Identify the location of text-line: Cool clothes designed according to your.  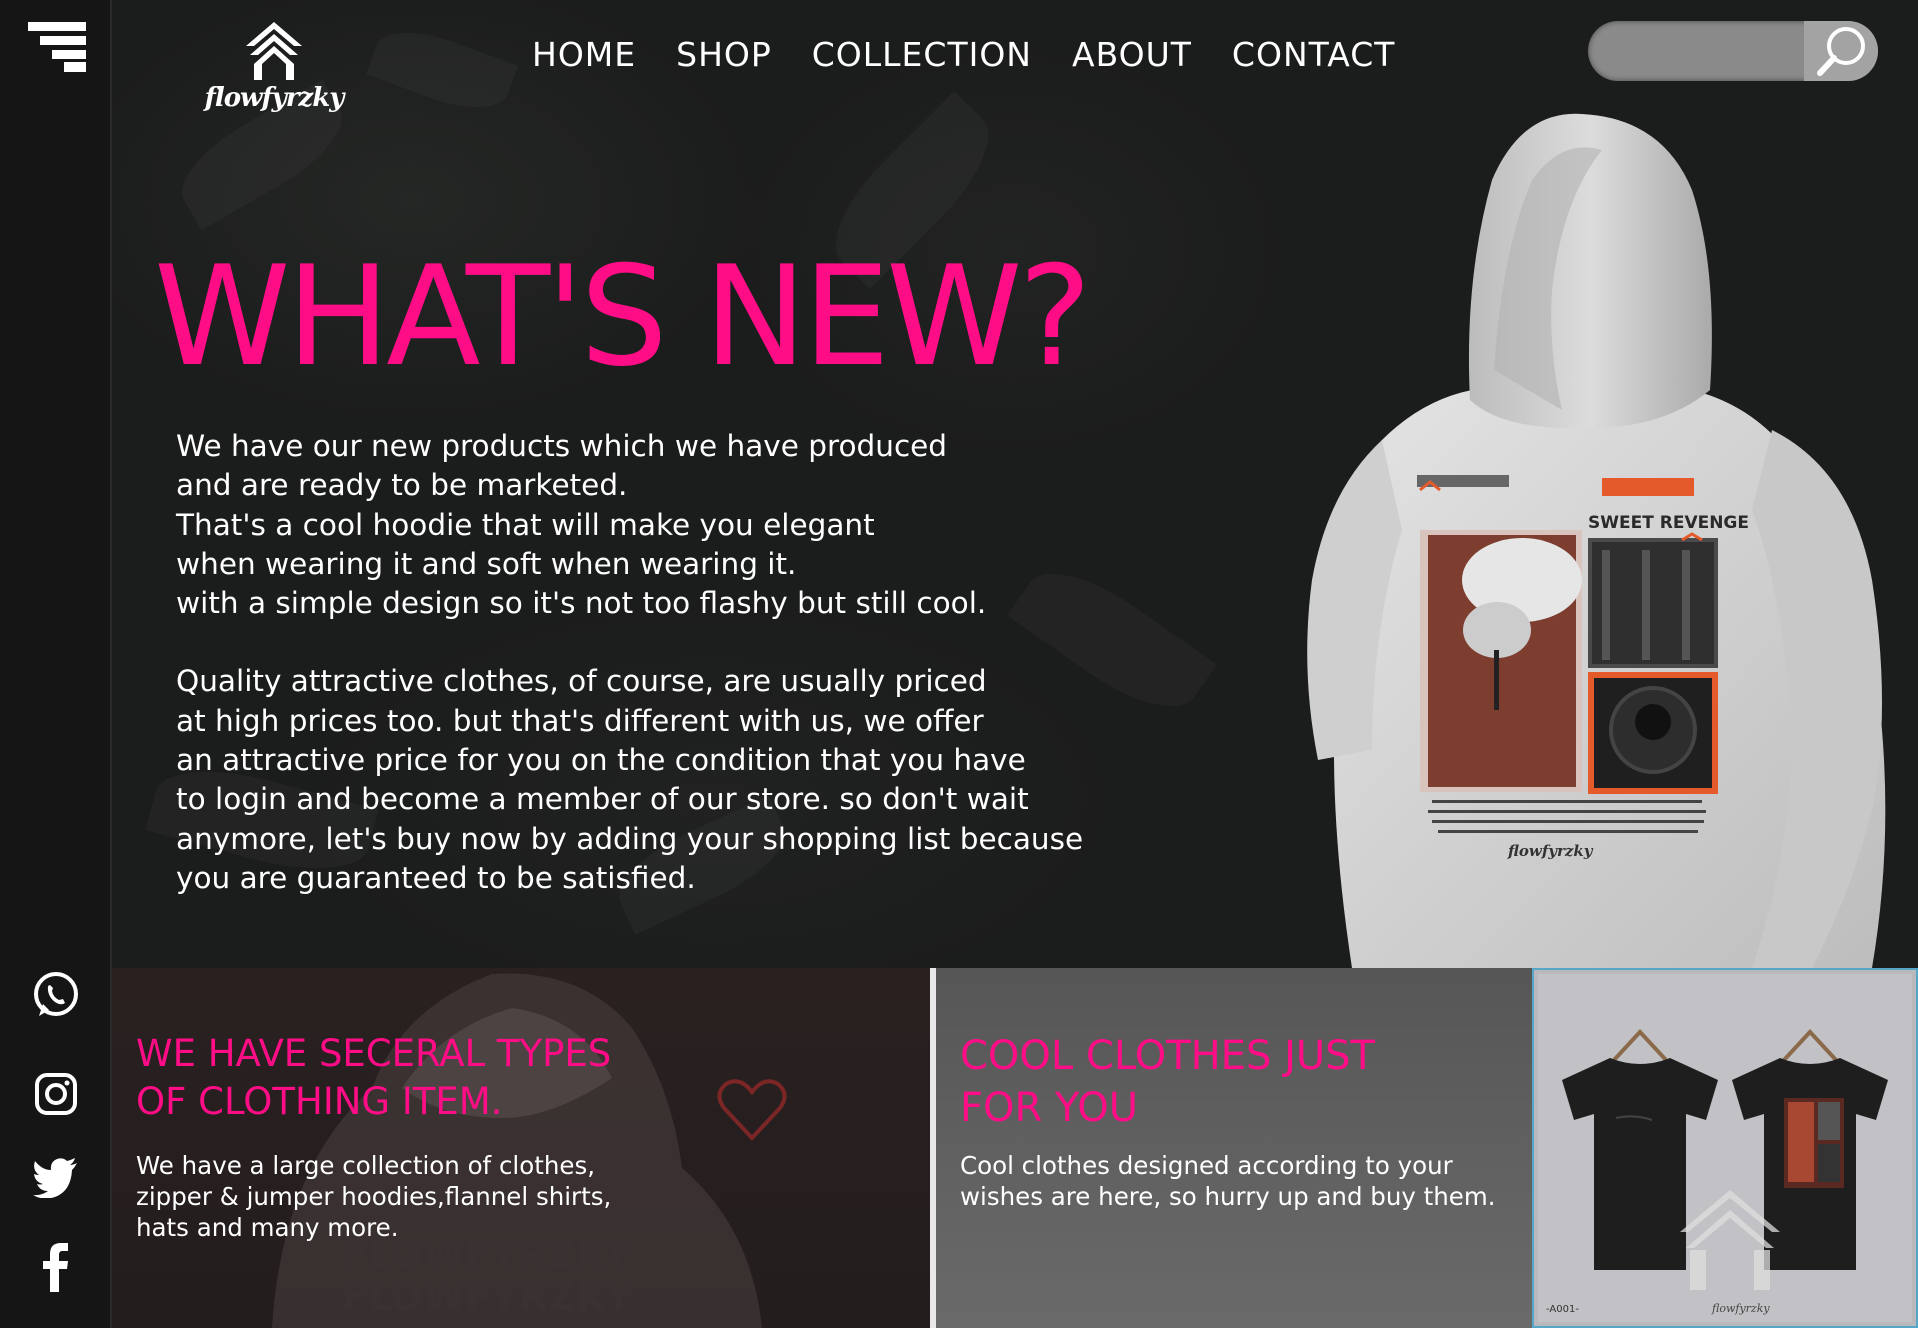
(1206, 1165).